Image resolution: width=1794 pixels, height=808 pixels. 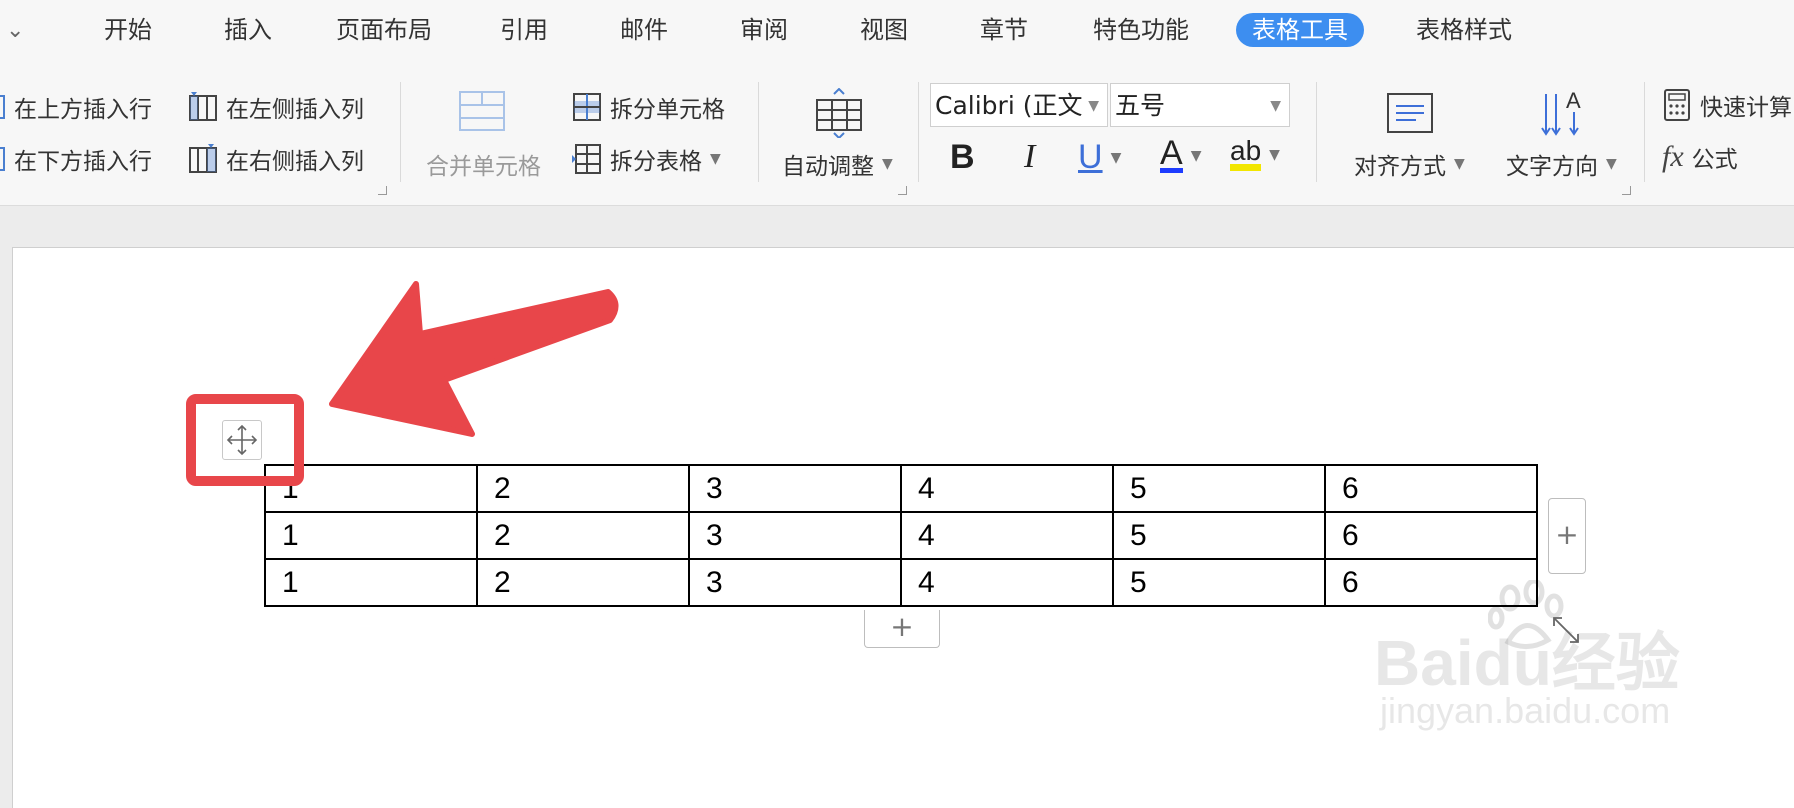 I want to click on insert-row-above-button: 在上方插入行, so click(x=76, y=107).